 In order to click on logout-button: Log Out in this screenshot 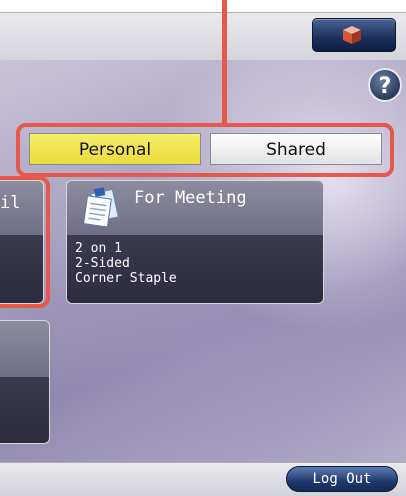, I will do `click(342, 479)`.